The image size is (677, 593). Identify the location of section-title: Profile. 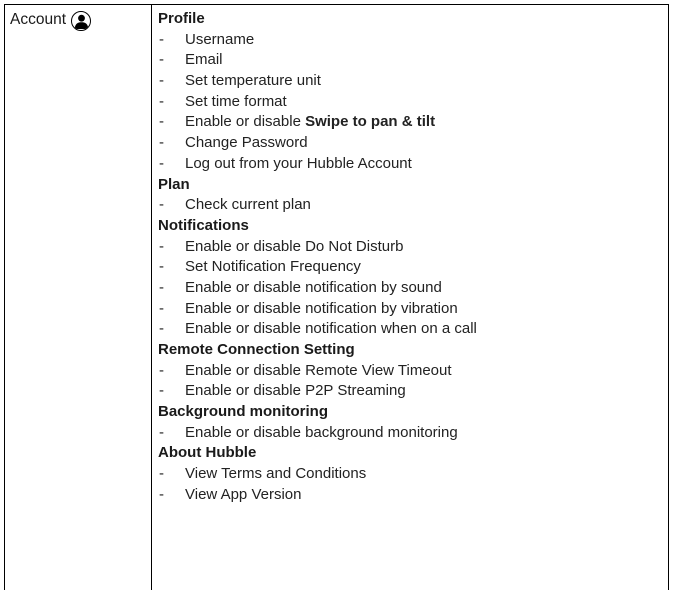
(181, 18).